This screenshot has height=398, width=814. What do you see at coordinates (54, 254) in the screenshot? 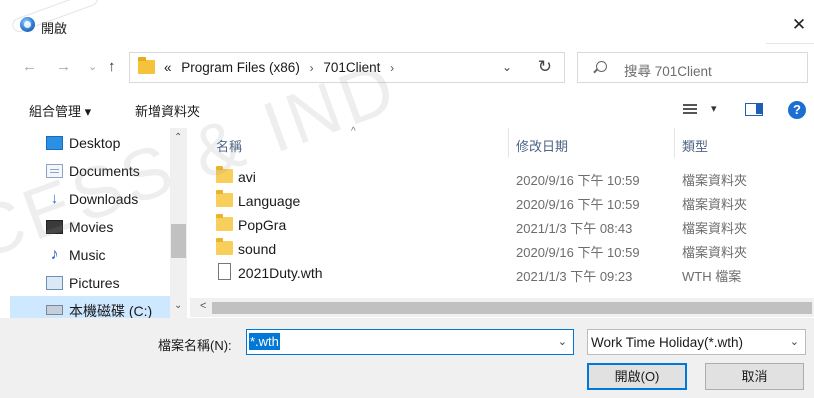
I see `music-icon: ♪` at bounding box center [54, 254].